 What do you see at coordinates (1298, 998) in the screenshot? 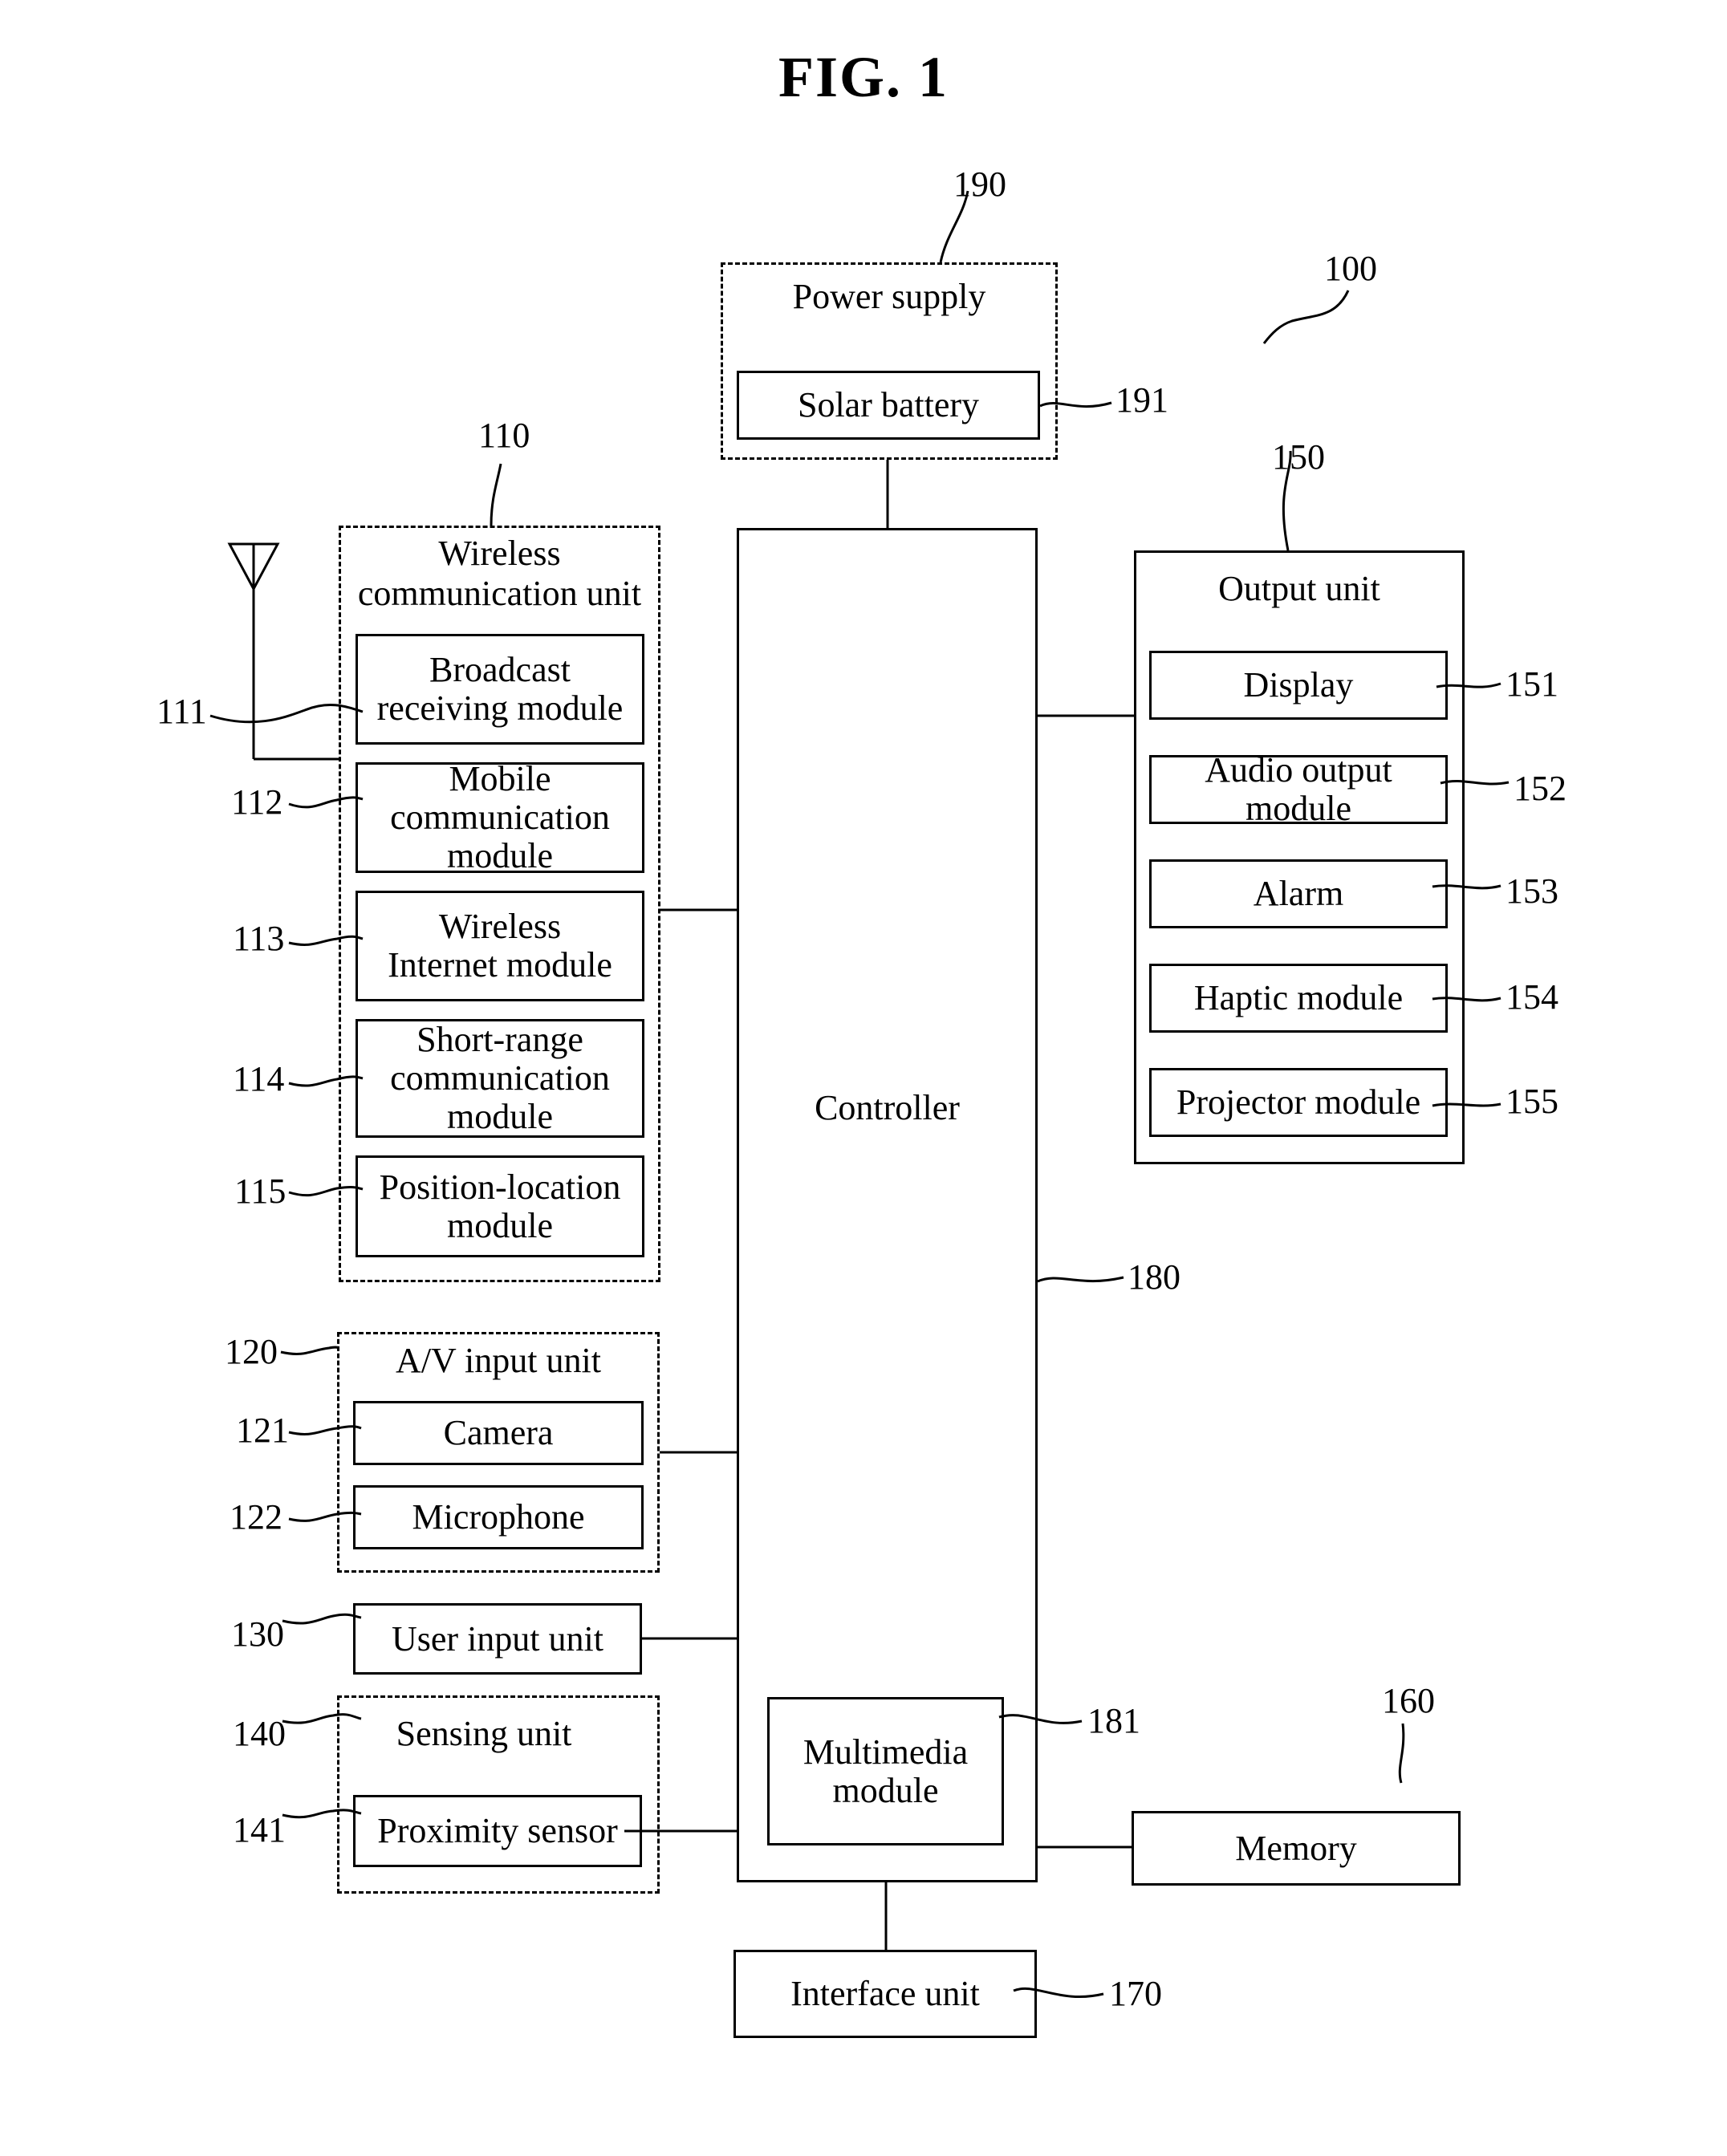
I see `haptic-module: Haptic module` at bounding box center [1298, 998].